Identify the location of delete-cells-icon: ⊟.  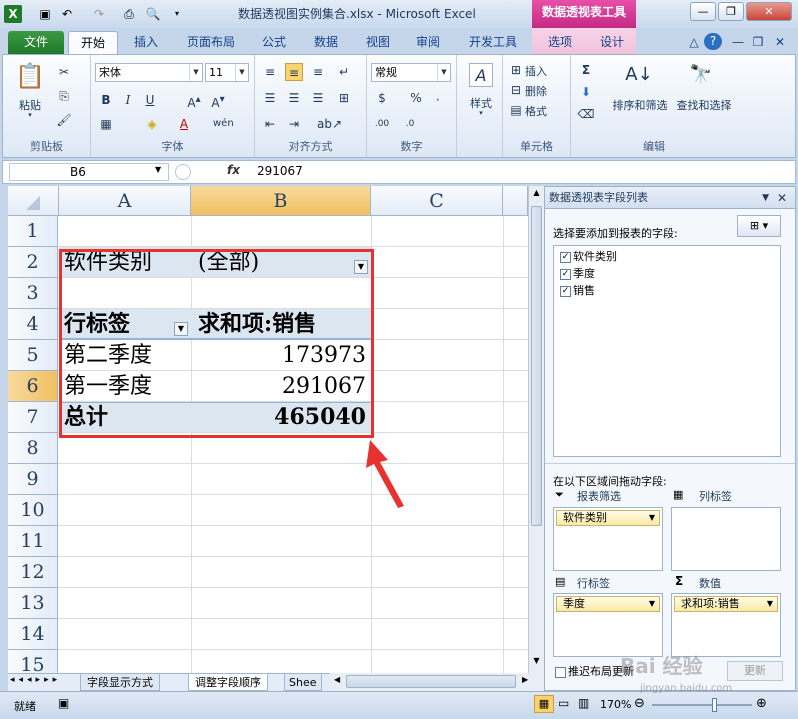
(516, 90).